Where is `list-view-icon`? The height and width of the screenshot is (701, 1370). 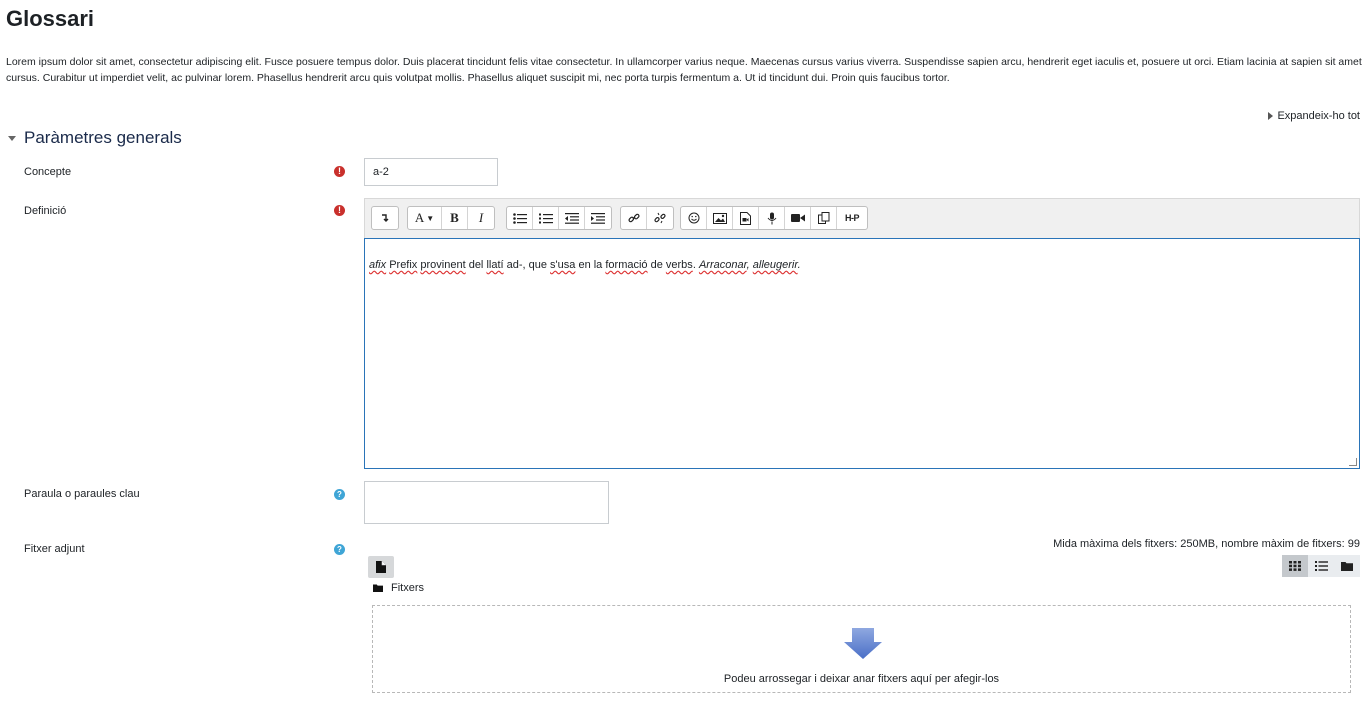
list-view-icon is located at coordinates (1321, 566).